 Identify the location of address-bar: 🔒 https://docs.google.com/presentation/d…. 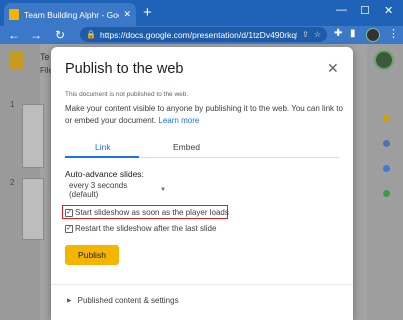
(203, 34).